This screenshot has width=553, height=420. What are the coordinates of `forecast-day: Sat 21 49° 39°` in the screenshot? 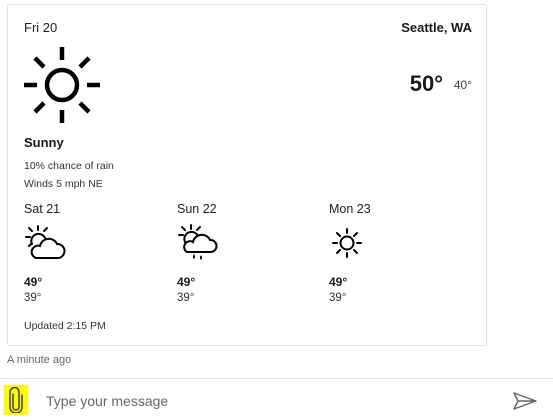 It's located at (94, 257).